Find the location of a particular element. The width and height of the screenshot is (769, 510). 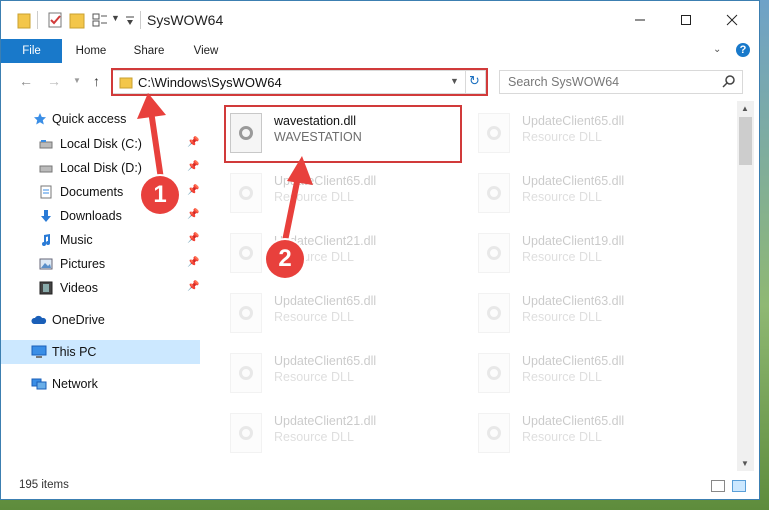

step-2-badge: 2 is located at coordinates (285, 259).